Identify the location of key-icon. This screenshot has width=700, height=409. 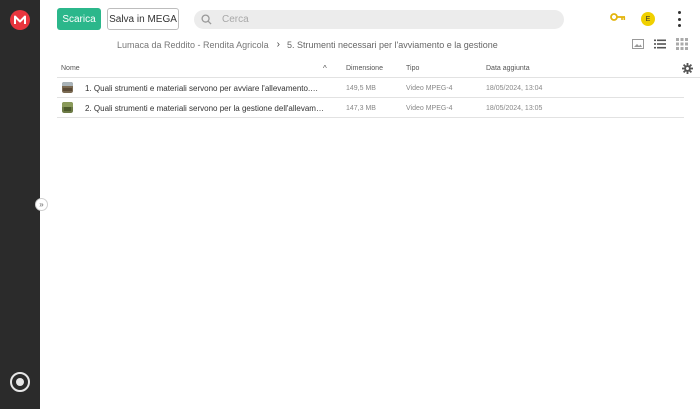
(618, 17).